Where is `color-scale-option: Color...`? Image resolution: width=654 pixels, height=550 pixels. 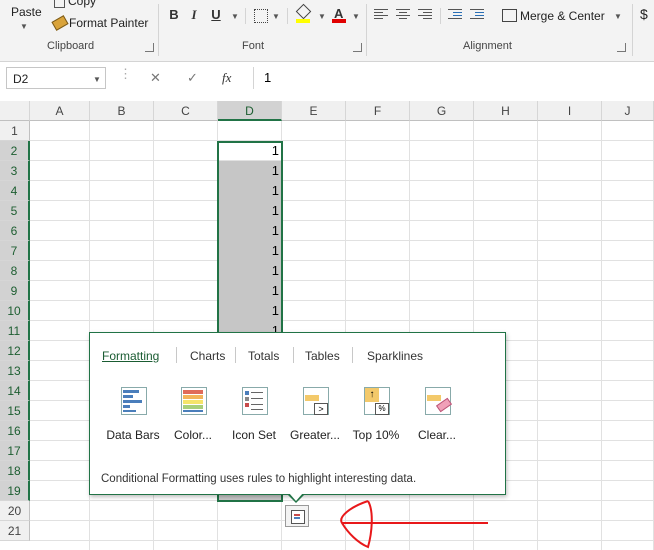 color-scale-option: Color... is located at coordinates (193, 413).